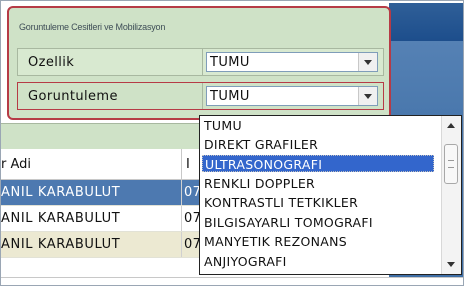  What do you see at coordinates (16, 164) in the screenshot?
I see `column-header-name: r Adi` at bounding box center [16, 164].